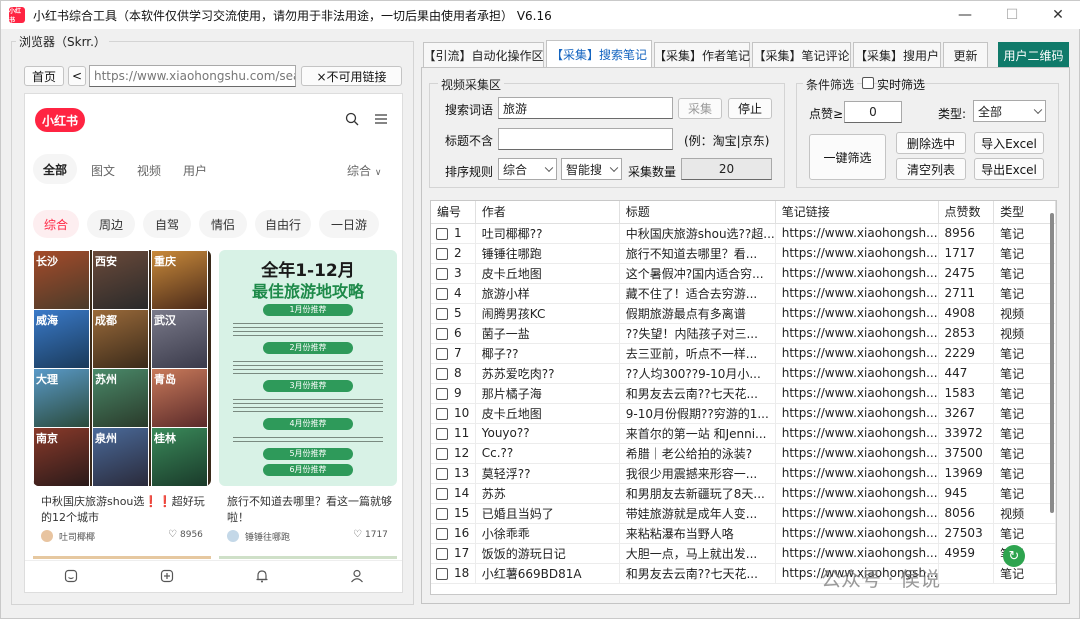  What do you see at coordinates (585, 139) in the screenshot?
I see `exclude-input` at bounding box center [585, 139].